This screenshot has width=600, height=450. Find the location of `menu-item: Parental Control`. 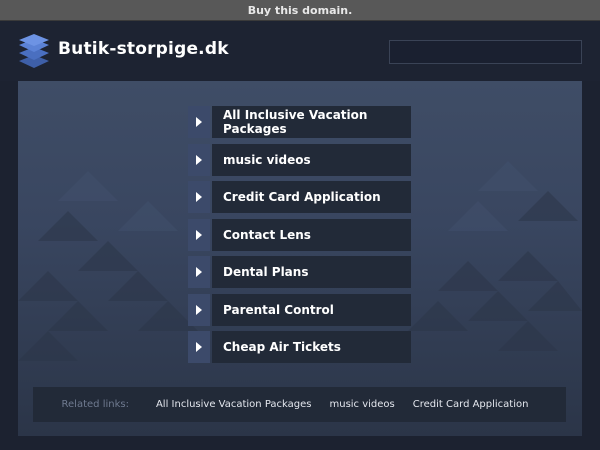

menu-item: Parental Control is located at coordinates (299, 309).